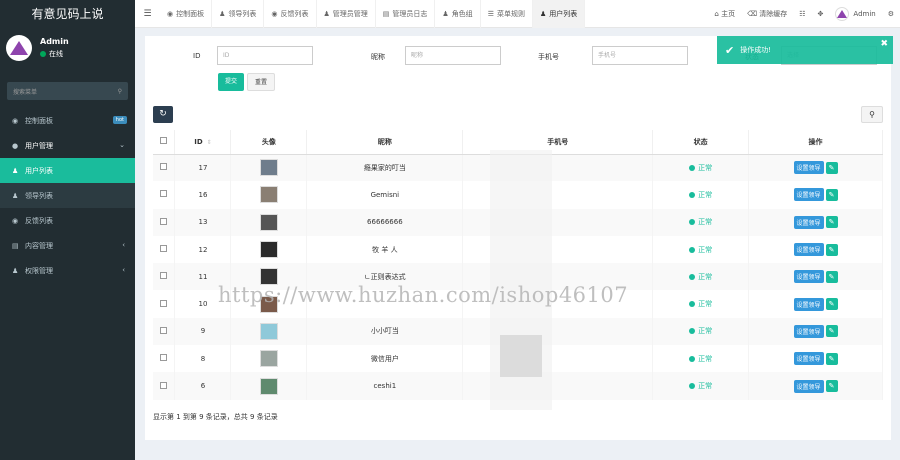 The image size is (900, 460). Describe the element at coordinates (67, 245) in the screenshot. I see `sidebar-item-content-management: ▤ 内容管理 ‹` at that location.